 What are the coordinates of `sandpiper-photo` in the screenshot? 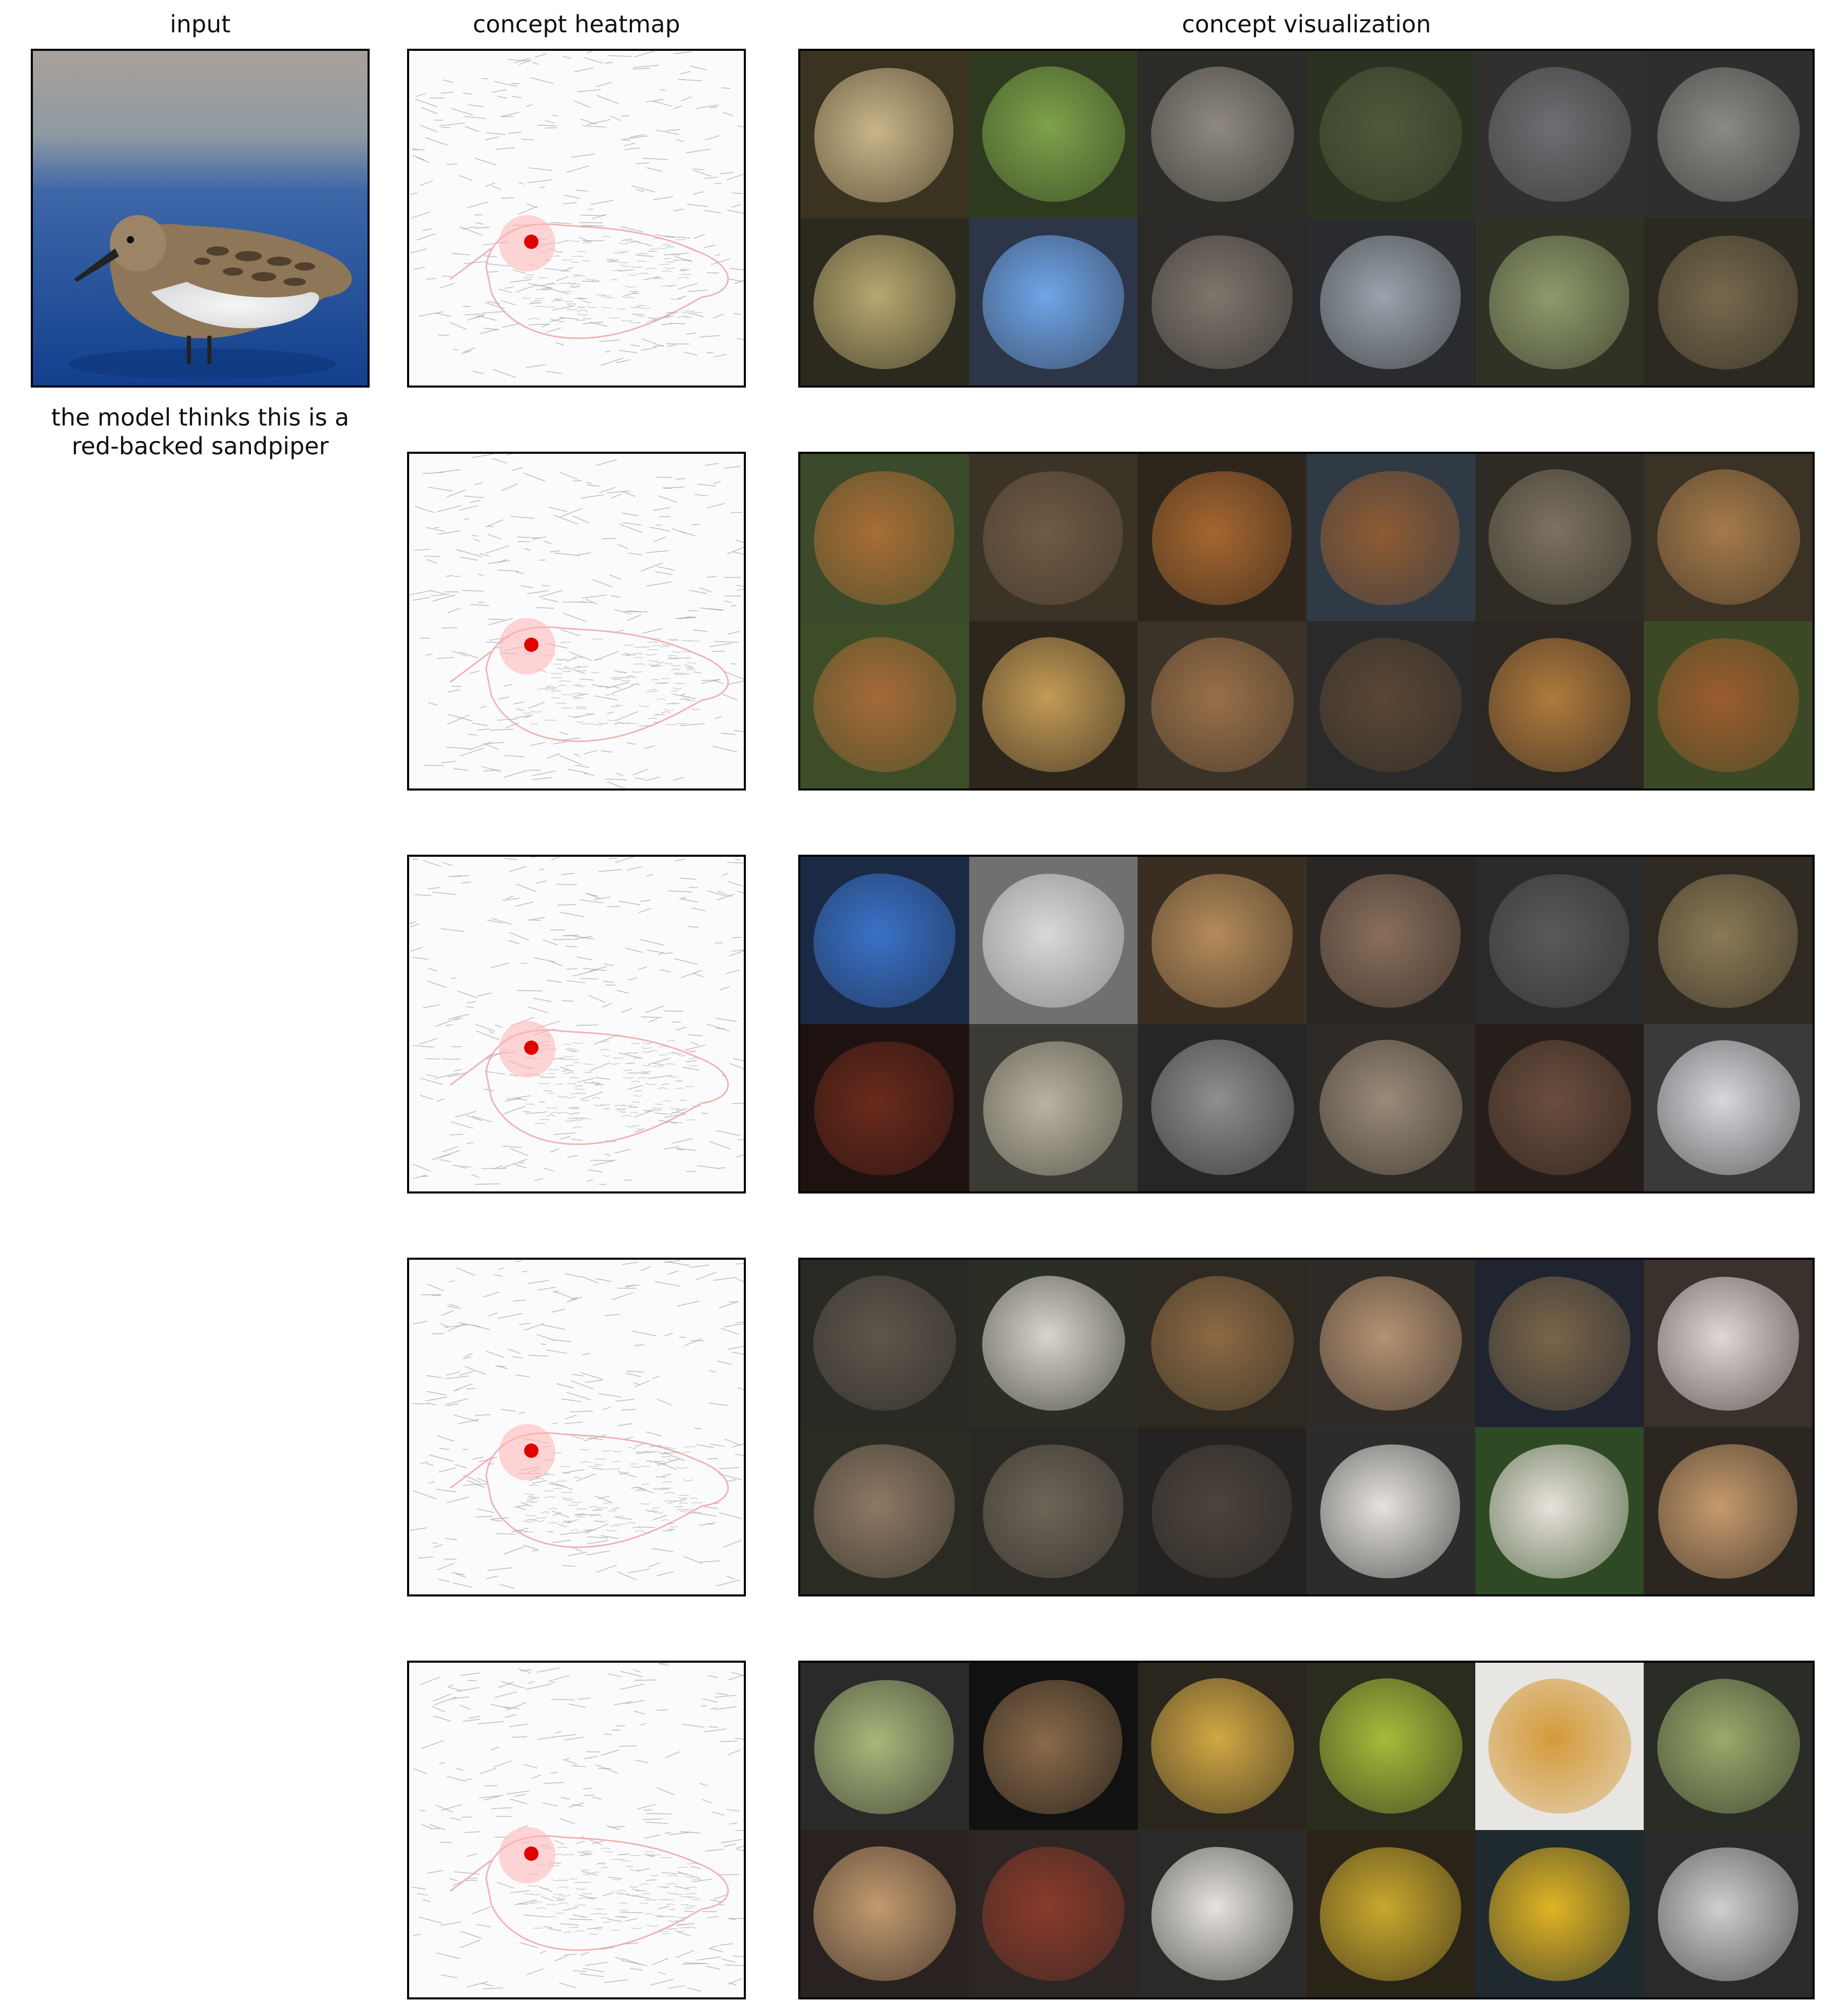 It's located at (200, 218).